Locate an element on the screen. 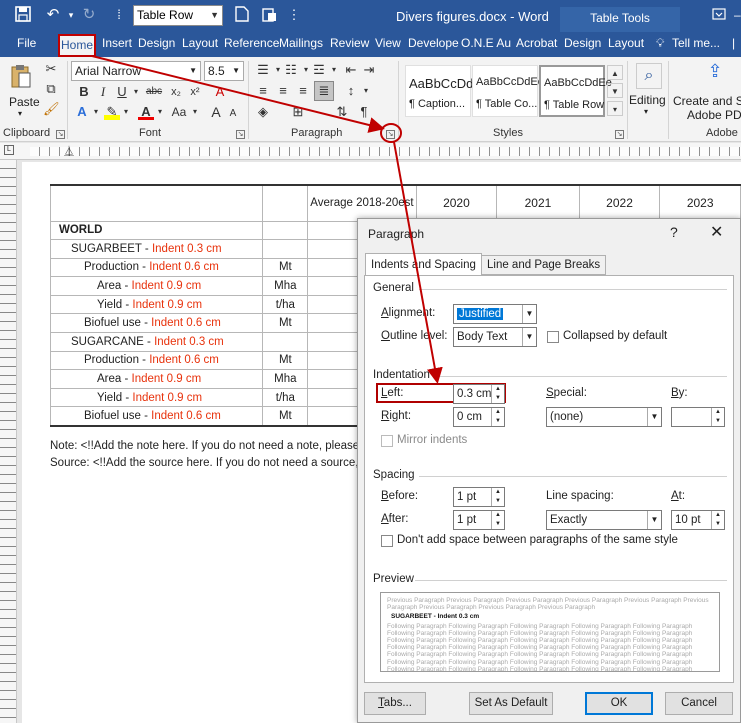 The image size is (741, 723). cancel-button: Cancel is located at coordinates (699, 703).